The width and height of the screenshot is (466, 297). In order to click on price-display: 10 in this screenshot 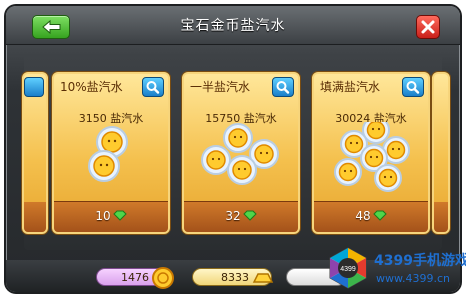, I will do `click(111, 216)`.